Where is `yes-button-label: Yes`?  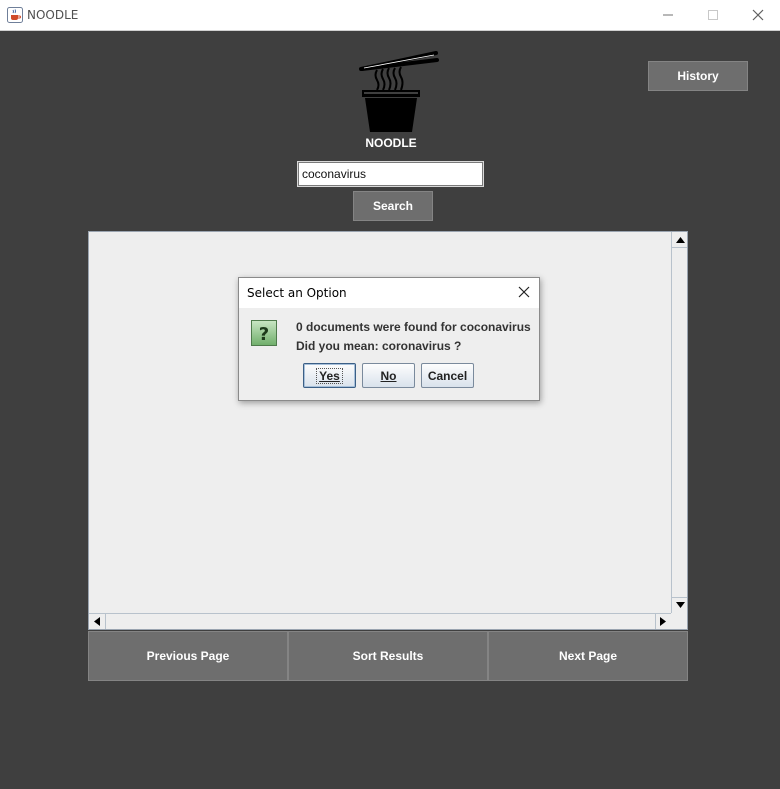 yes-button-label: Yes is located at coordinates (329, 375).